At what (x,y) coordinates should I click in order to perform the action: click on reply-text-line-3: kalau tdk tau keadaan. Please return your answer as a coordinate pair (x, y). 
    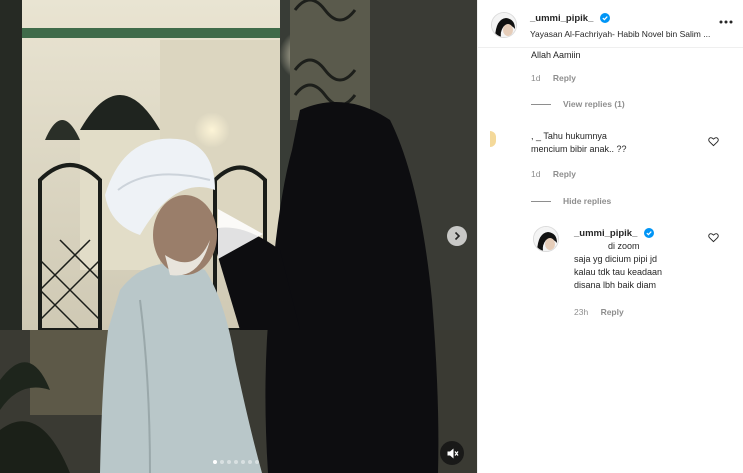
    Looking at the image, I should click on (618, 272).